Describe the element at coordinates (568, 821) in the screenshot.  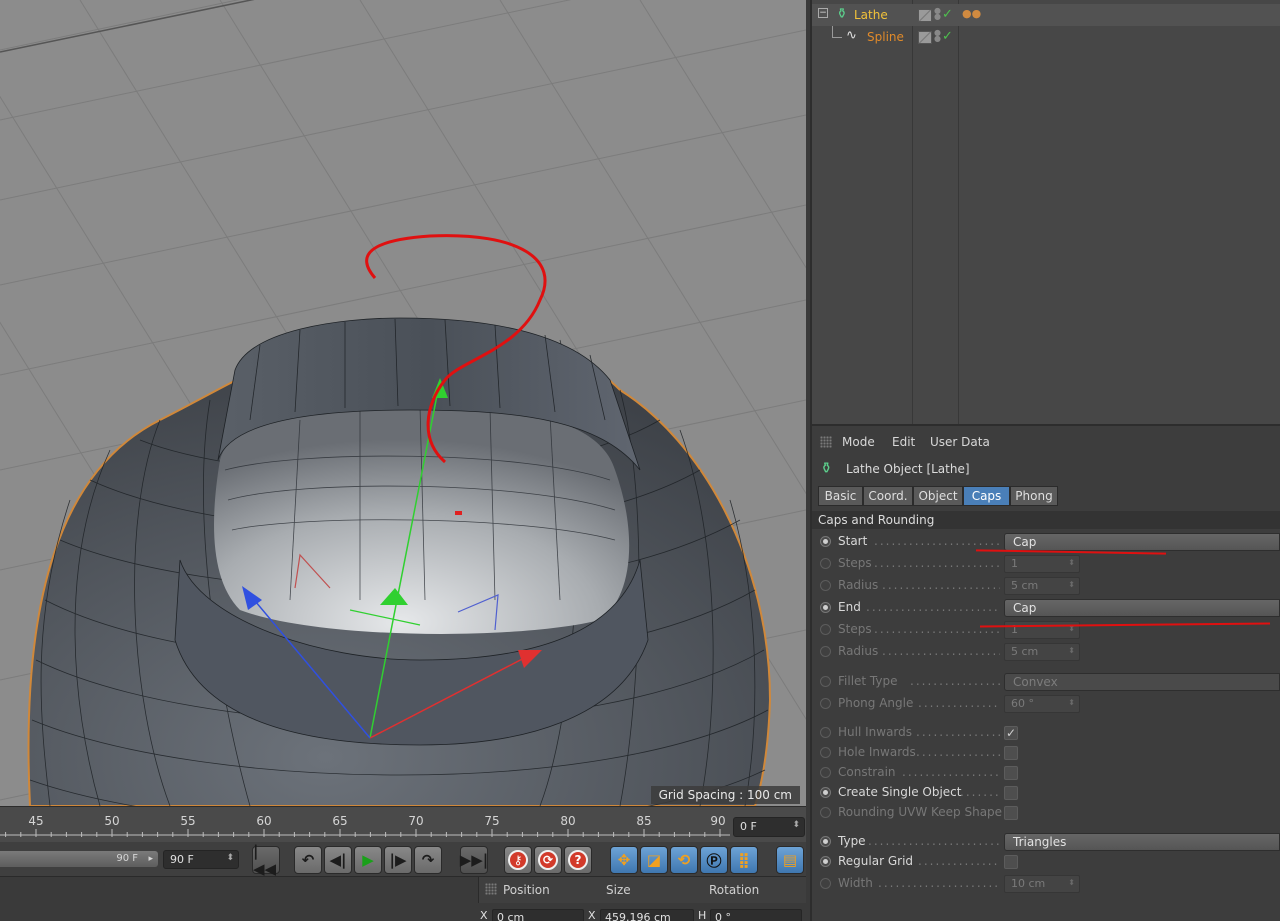
I see `timeline-tick-label: 80` at that location.